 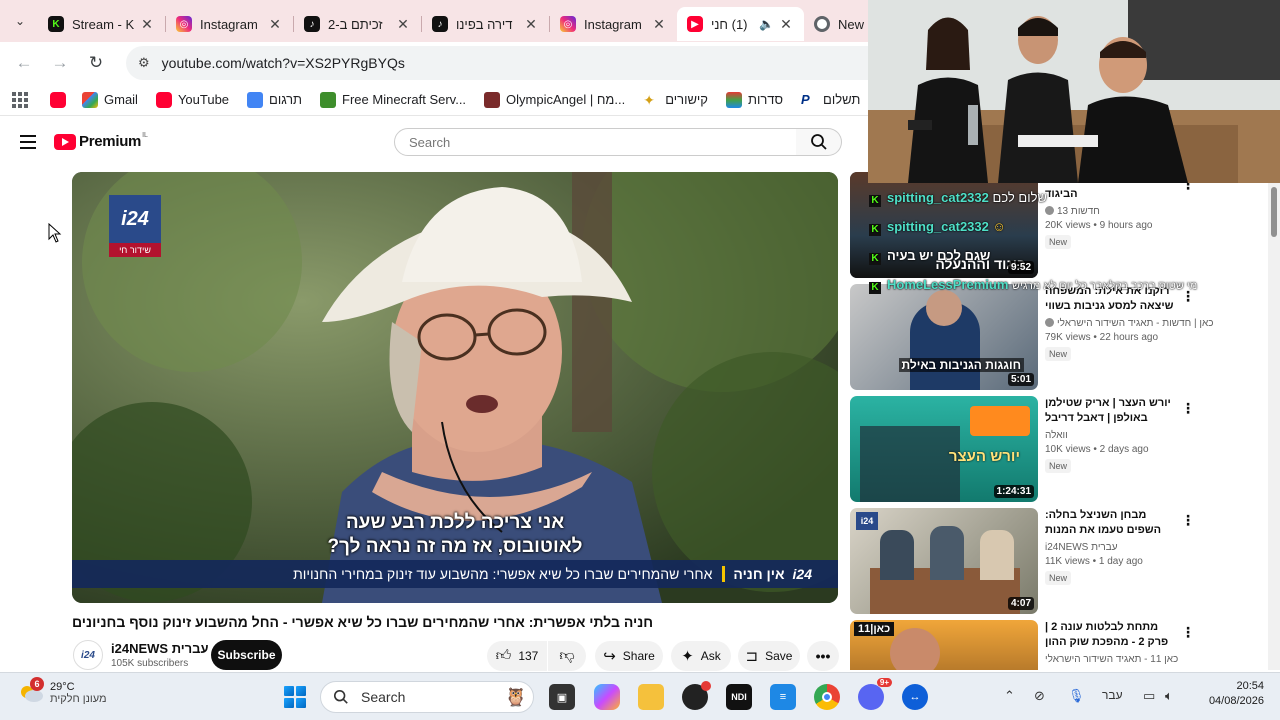 What do you see at coordinates (875, 259) in the screenshot?
I see `kick-icon: K` at bounding box center [875, 259].